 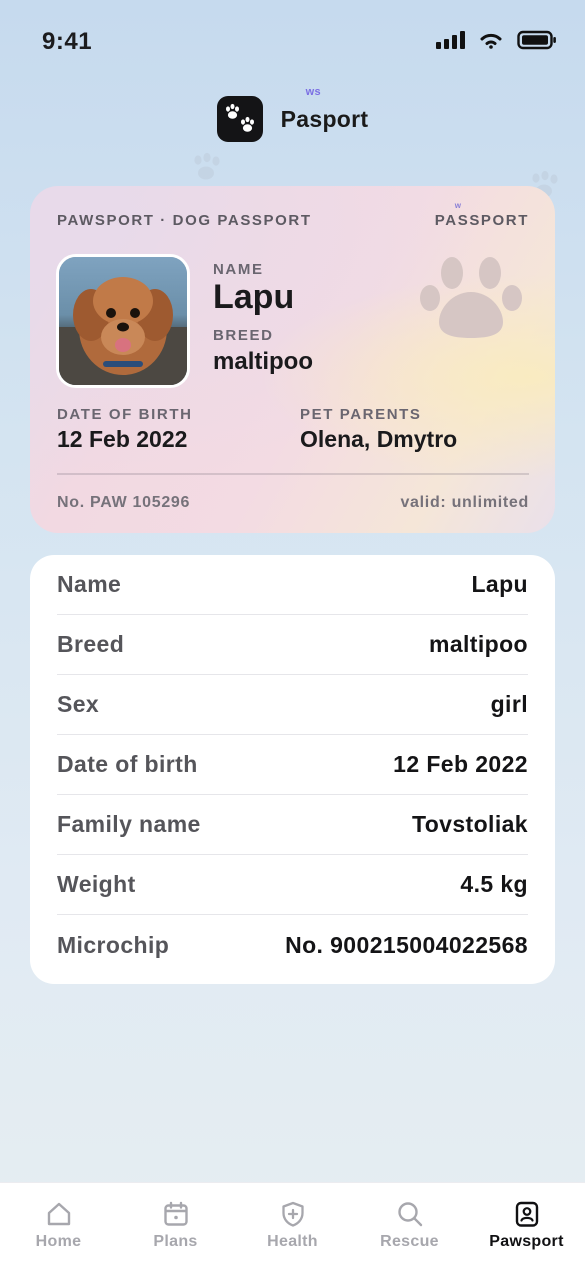 I want to click on detail-value: No. 900215004022568, so click(x=406, y=944).